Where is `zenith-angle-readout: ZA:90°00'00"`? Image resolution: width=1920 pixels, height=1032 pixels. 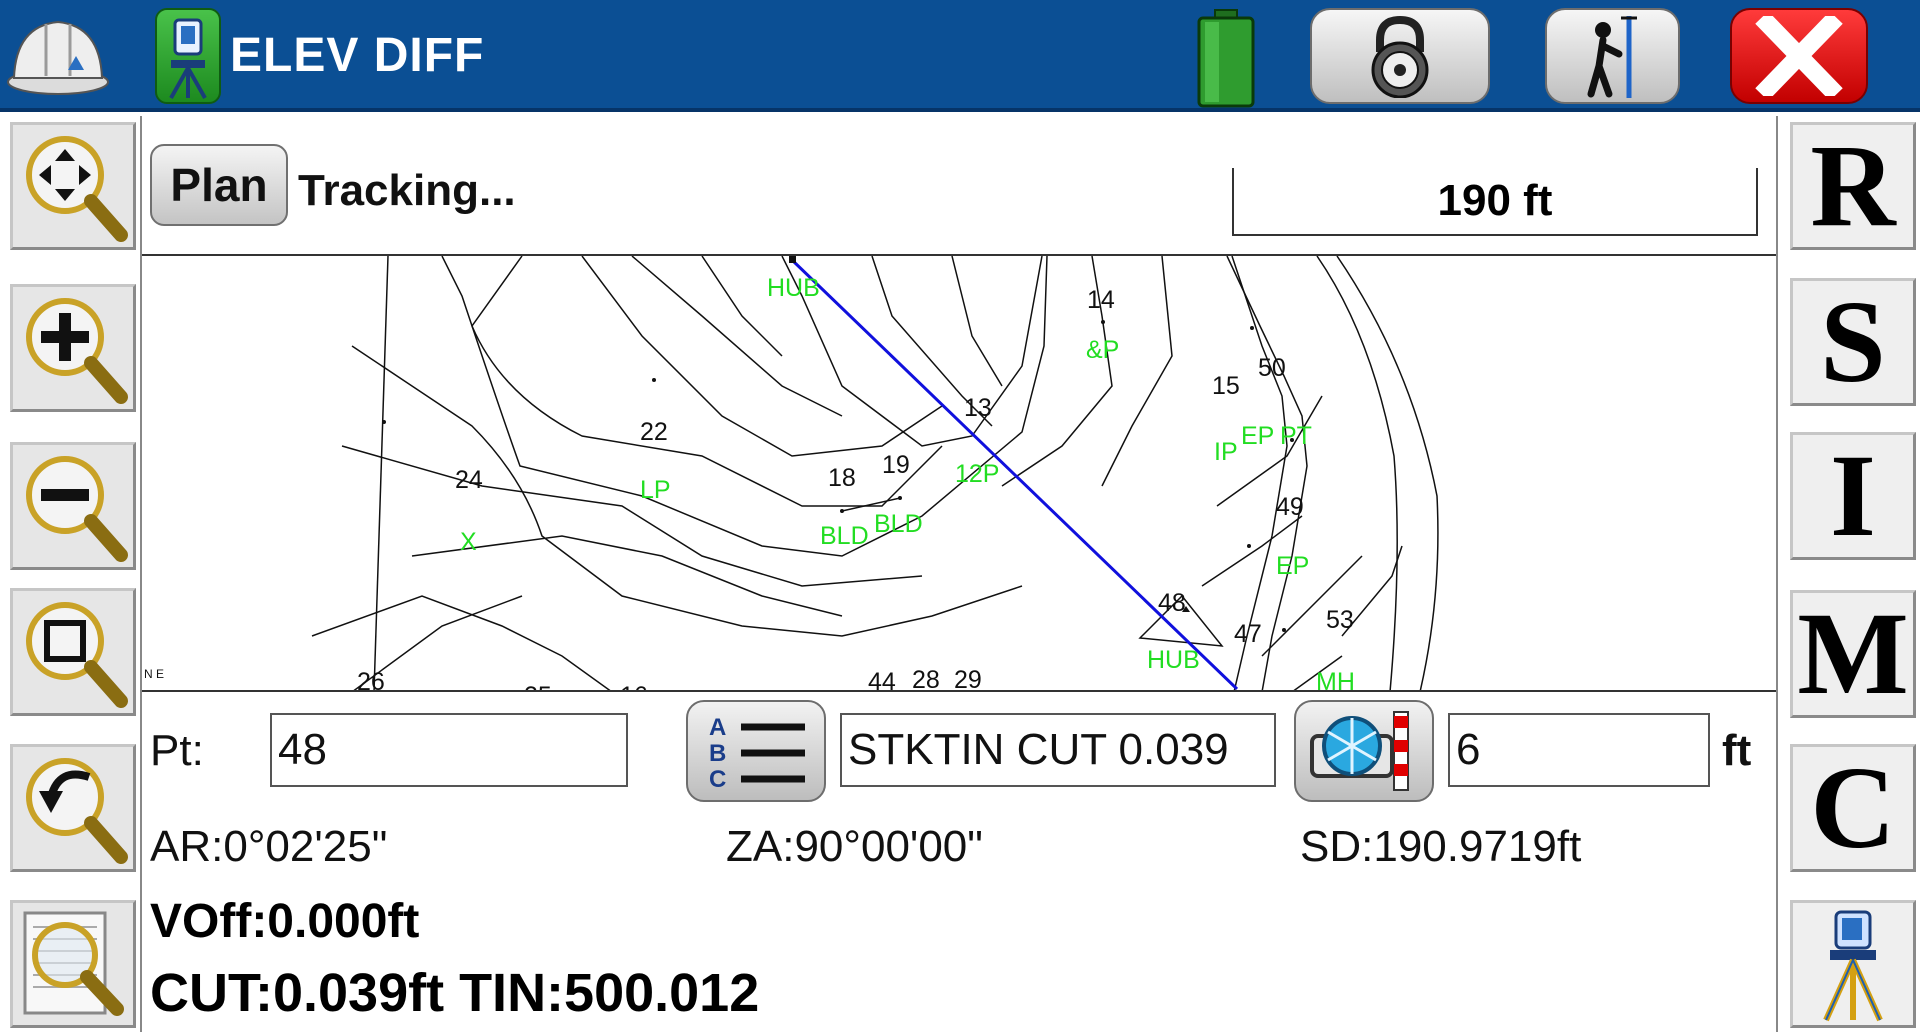
zenith-angle-readout: ZA:90°00'00" is located at coordinates (854, 846).